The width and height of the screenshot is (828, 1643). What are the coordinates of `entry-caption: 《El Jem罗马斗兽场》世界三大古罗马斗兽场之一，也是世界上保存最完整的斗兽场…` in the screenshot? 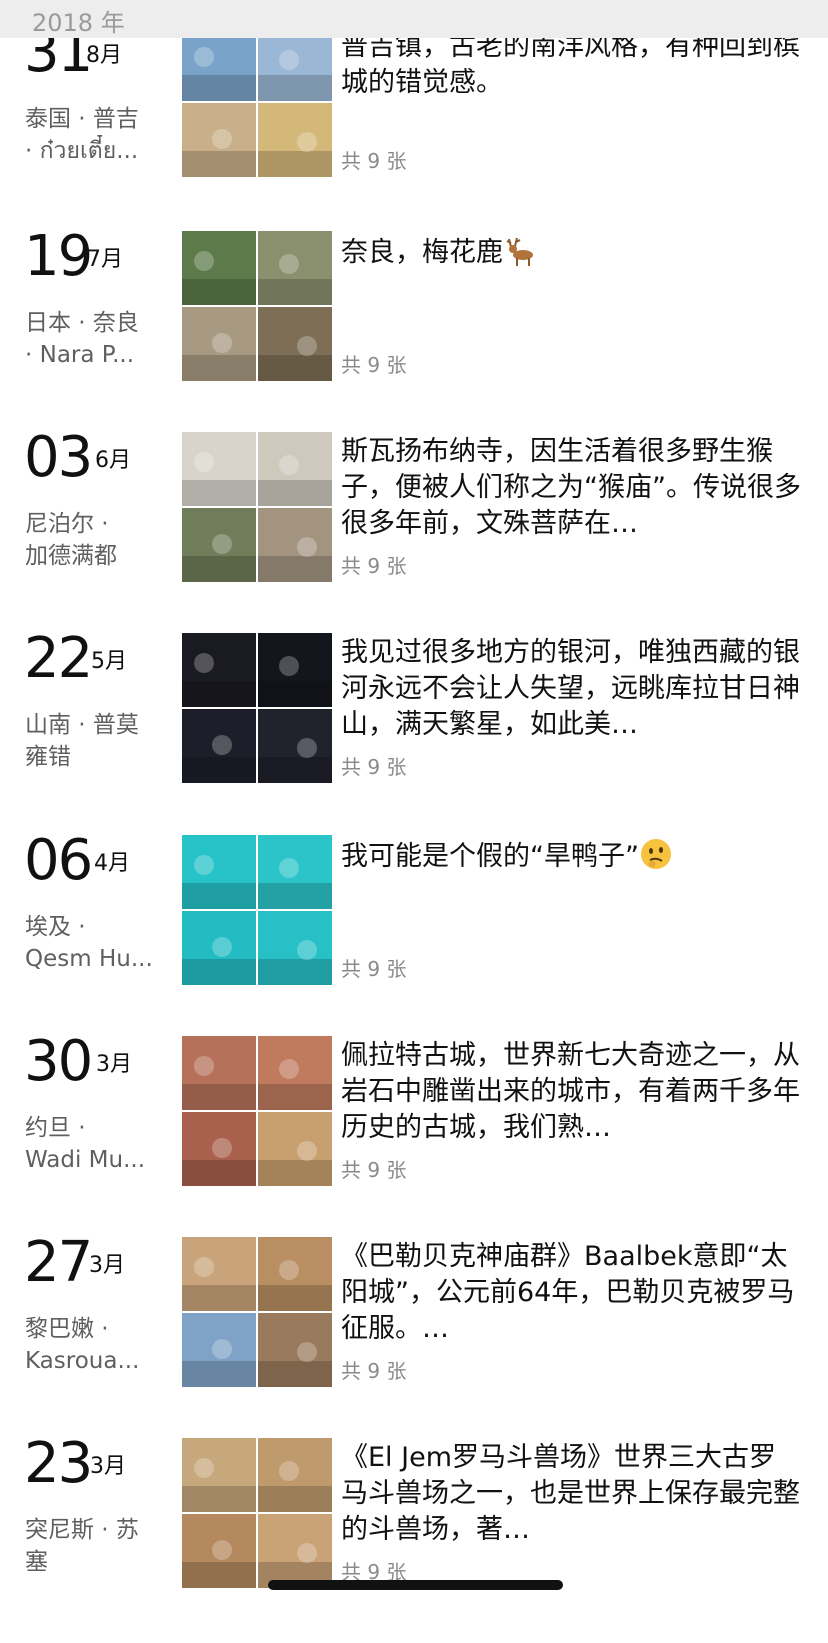 It's located at (572, 1494).